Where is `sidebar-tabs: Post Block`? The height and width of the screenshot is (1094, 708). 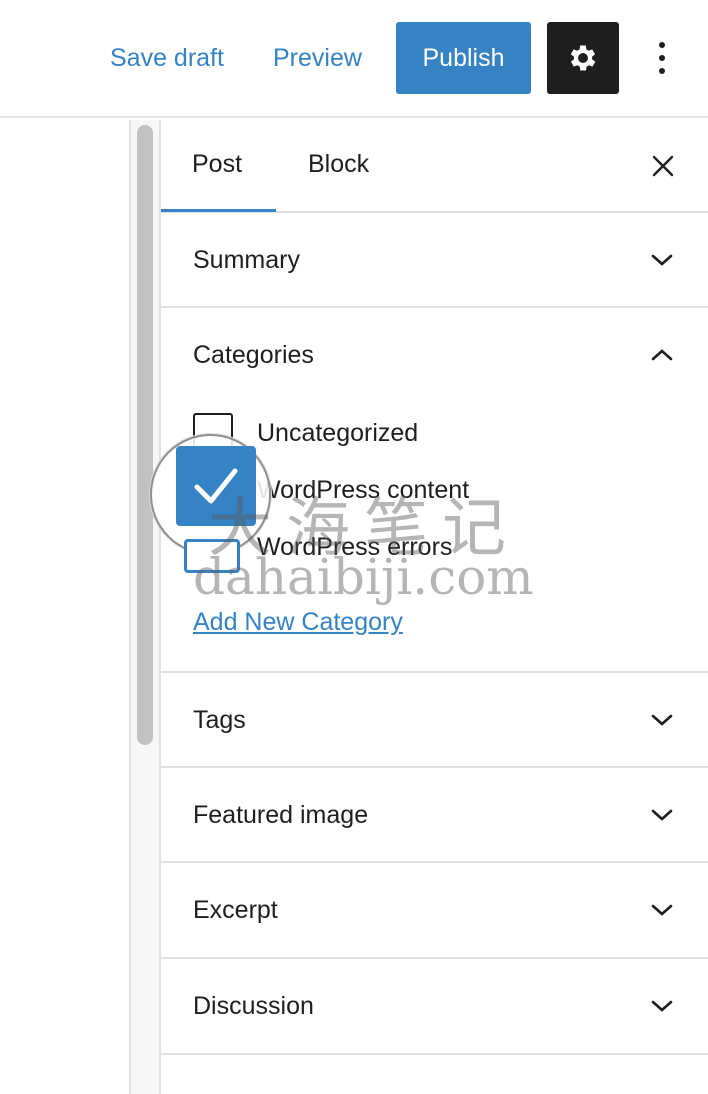
sidebar-tabs: Post Block is located at coordinates (434, 166).